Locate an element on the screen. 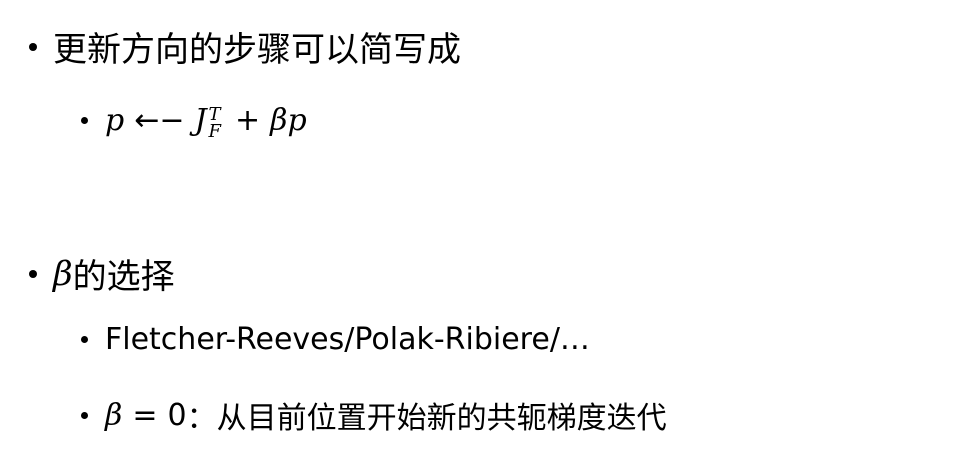  bullet-update-formula: p ←− J T F + β p is located at coordinates (194, 122).